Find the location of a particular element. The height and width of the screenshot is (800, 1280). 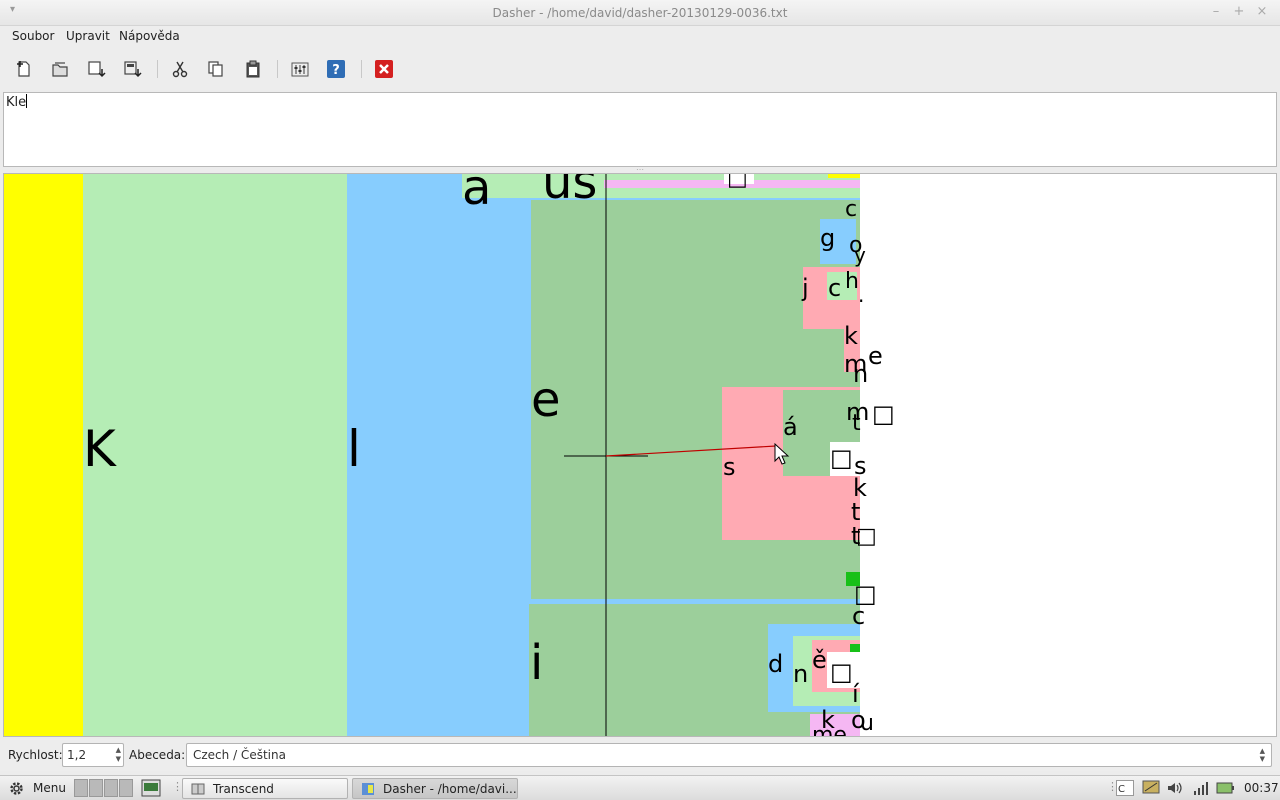

new-file-icon is located at coordinates (23, 69).